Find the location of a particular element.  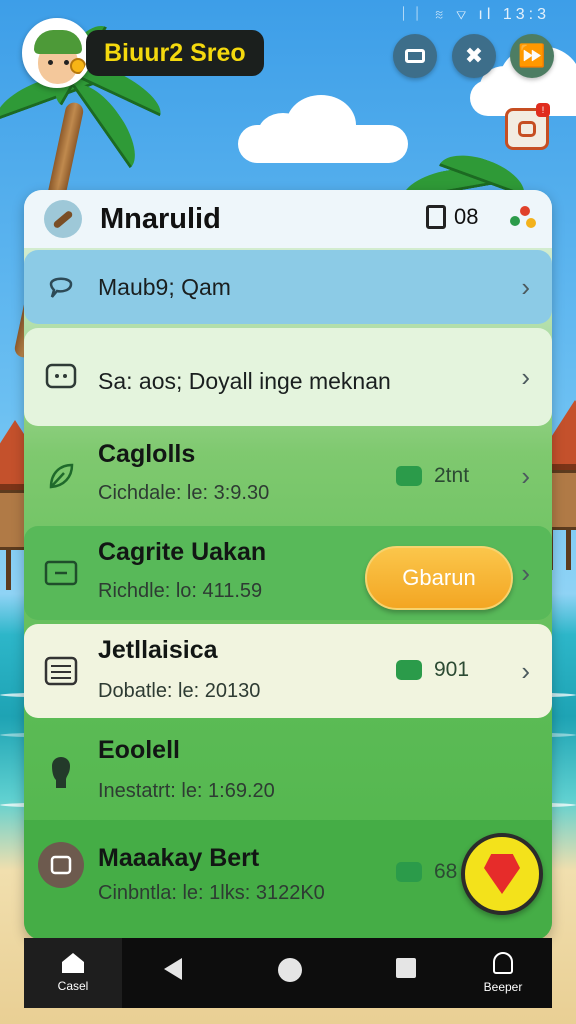

quest-title: Maaakay Bert is located at coordinates (179, 858).